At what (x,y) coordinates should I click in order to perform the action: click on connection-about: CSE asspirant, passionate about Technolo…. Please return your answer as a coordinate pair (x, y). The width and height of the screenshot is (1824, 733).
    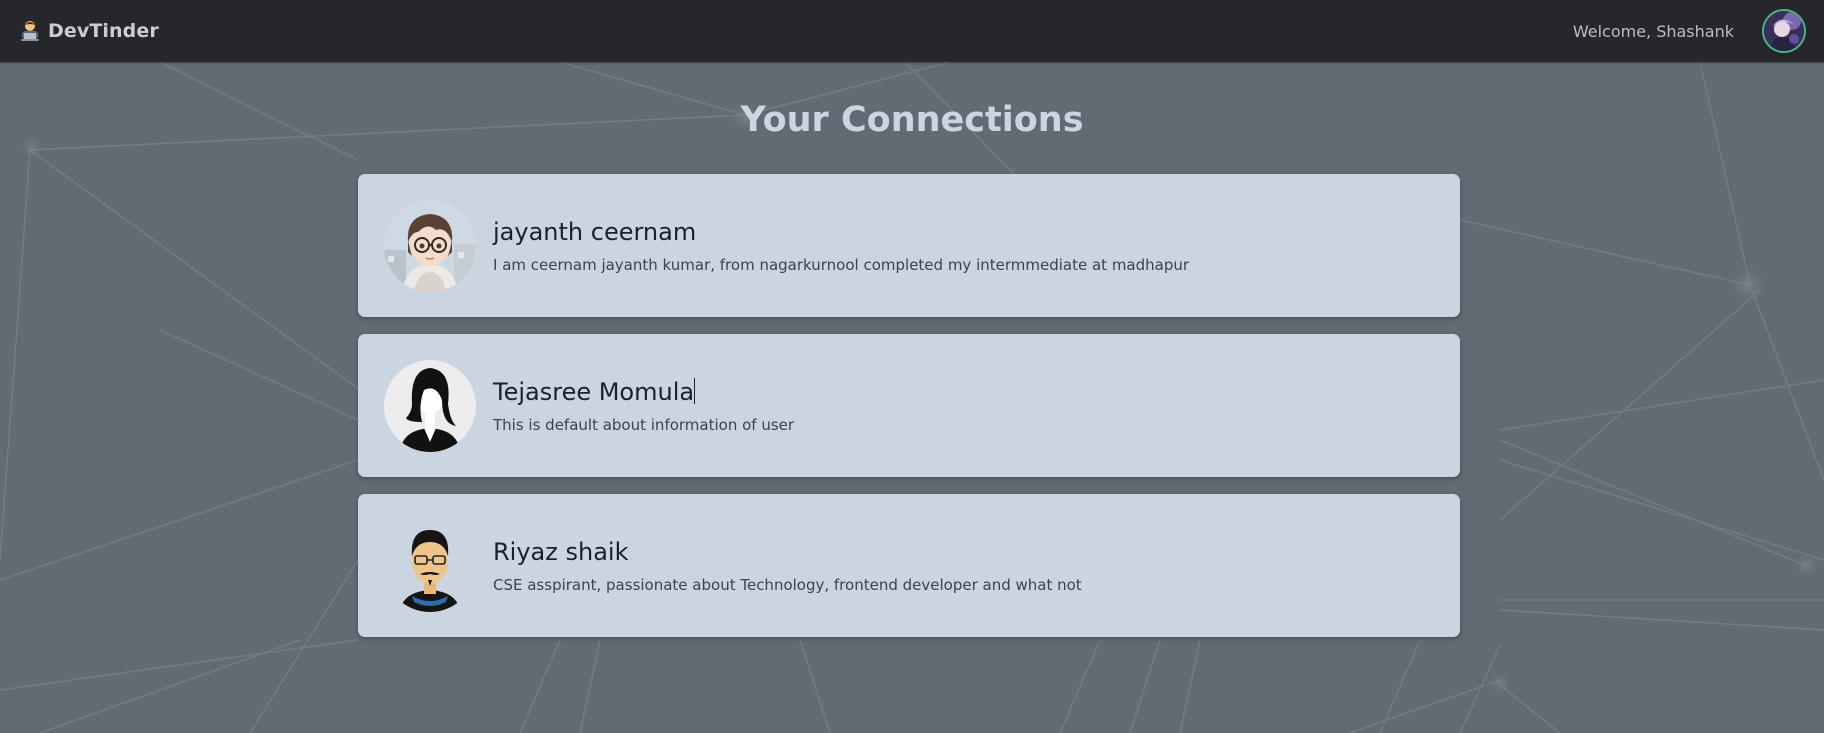
    Looking at the image, I should click on (787, 584).